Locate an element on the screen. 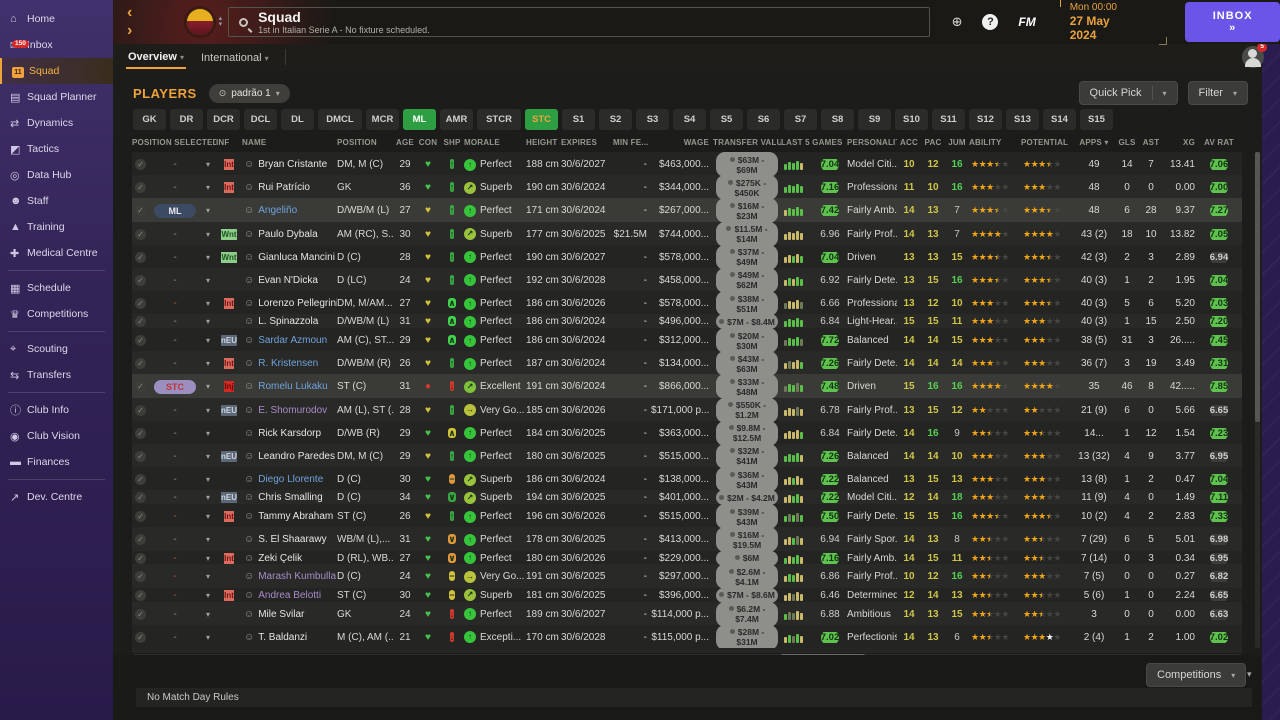  sidebar-item-data-hub: ◎ Data Hub is located at coordinates (56, 175).